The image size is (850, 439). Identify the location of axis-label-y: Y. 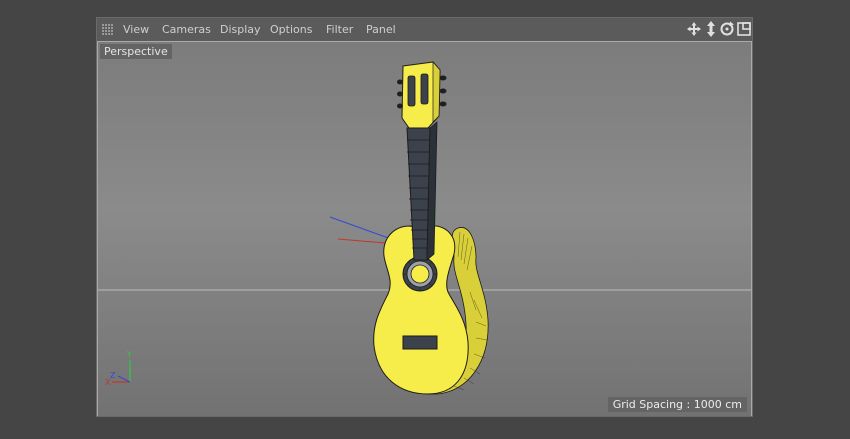
(129, 354).